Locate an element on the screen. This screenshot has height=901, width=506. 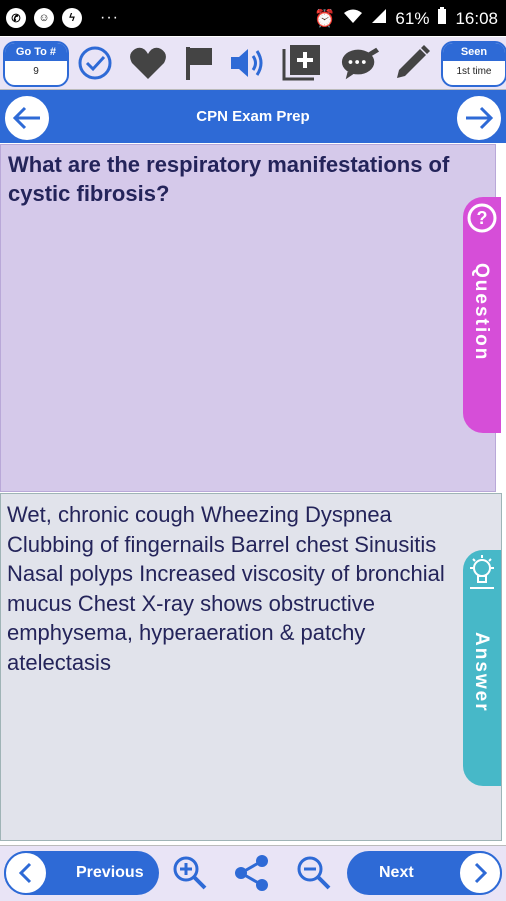
heart-icon is located at coordinates (148, 63).